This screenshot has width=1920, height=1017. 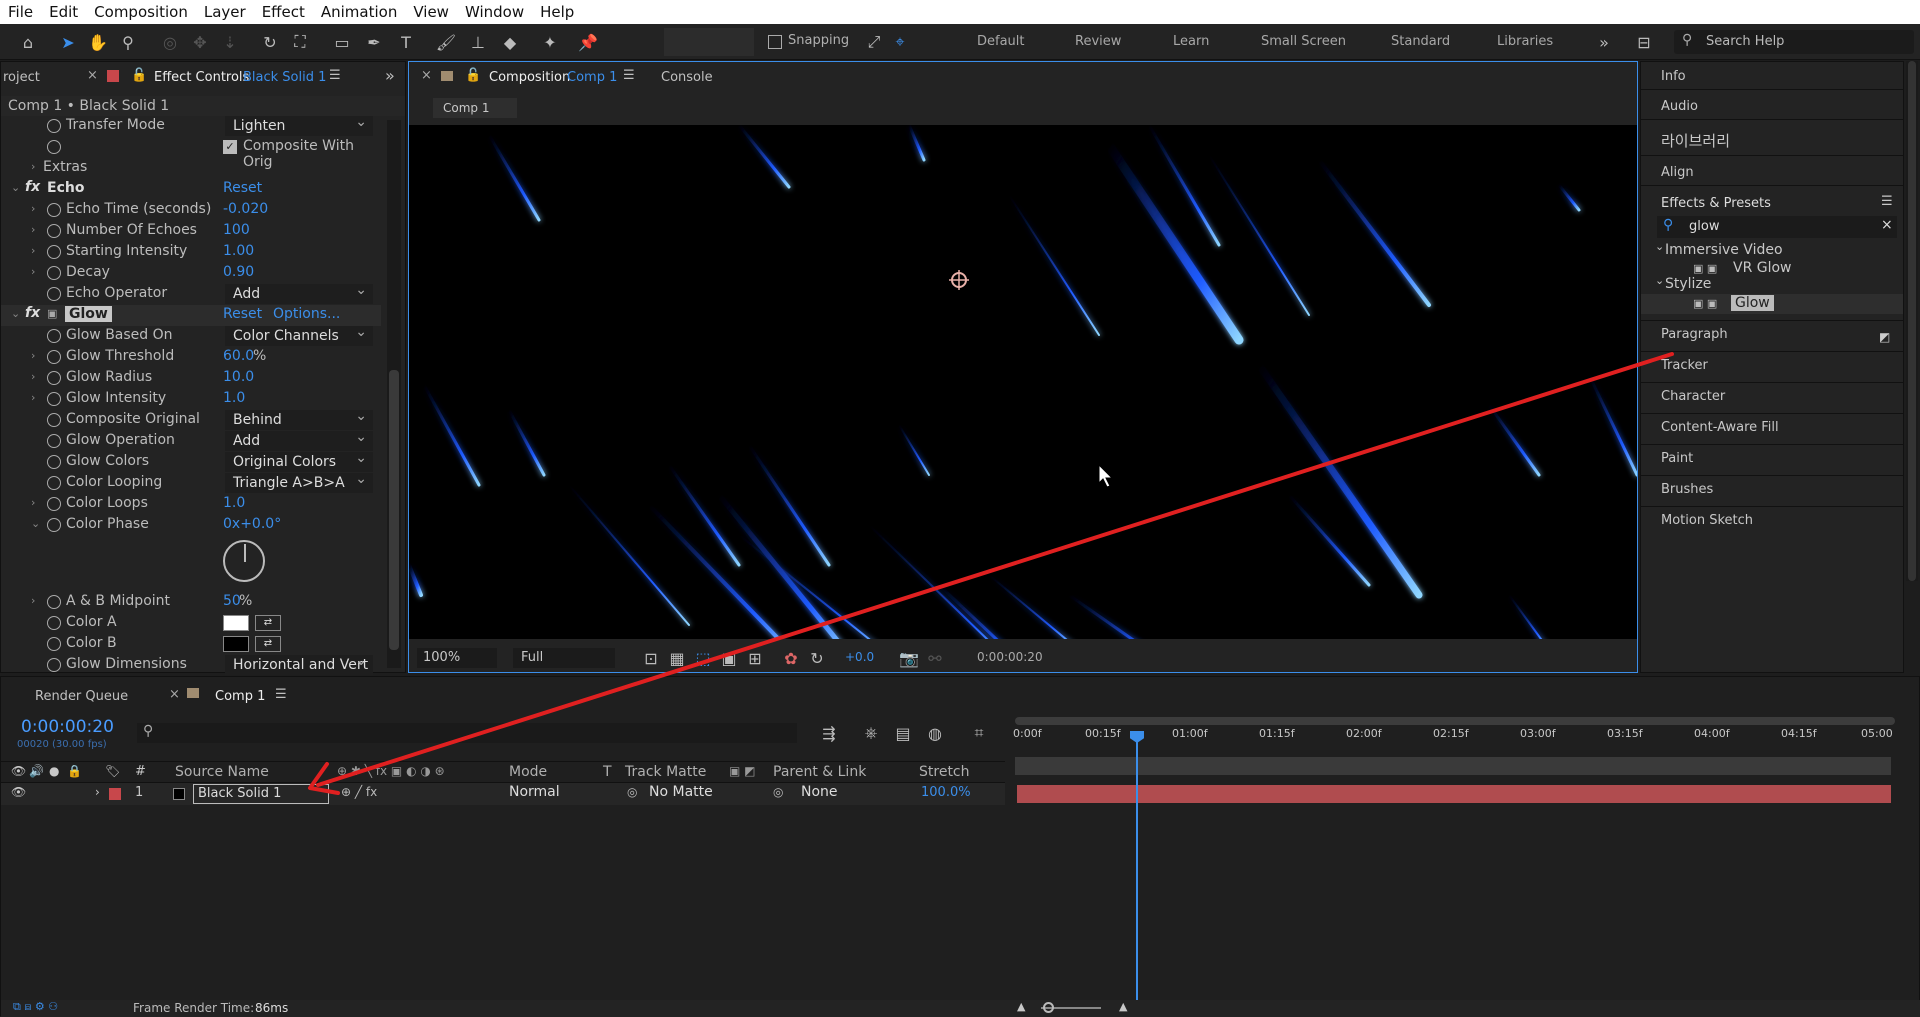 What do you see at coordinates (1772, 396) in the screenshot?
I see `tab-character: Character` at bounding box center [1772, 396].